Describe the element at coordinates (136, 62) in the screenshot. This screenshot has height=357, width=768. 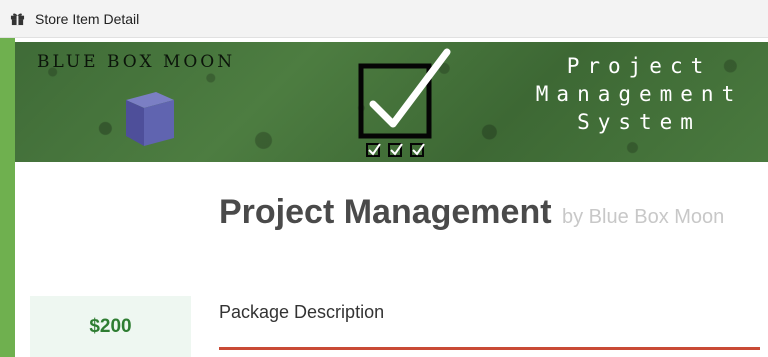
I see `brand-text: BLUE BOX MOON` at that location.